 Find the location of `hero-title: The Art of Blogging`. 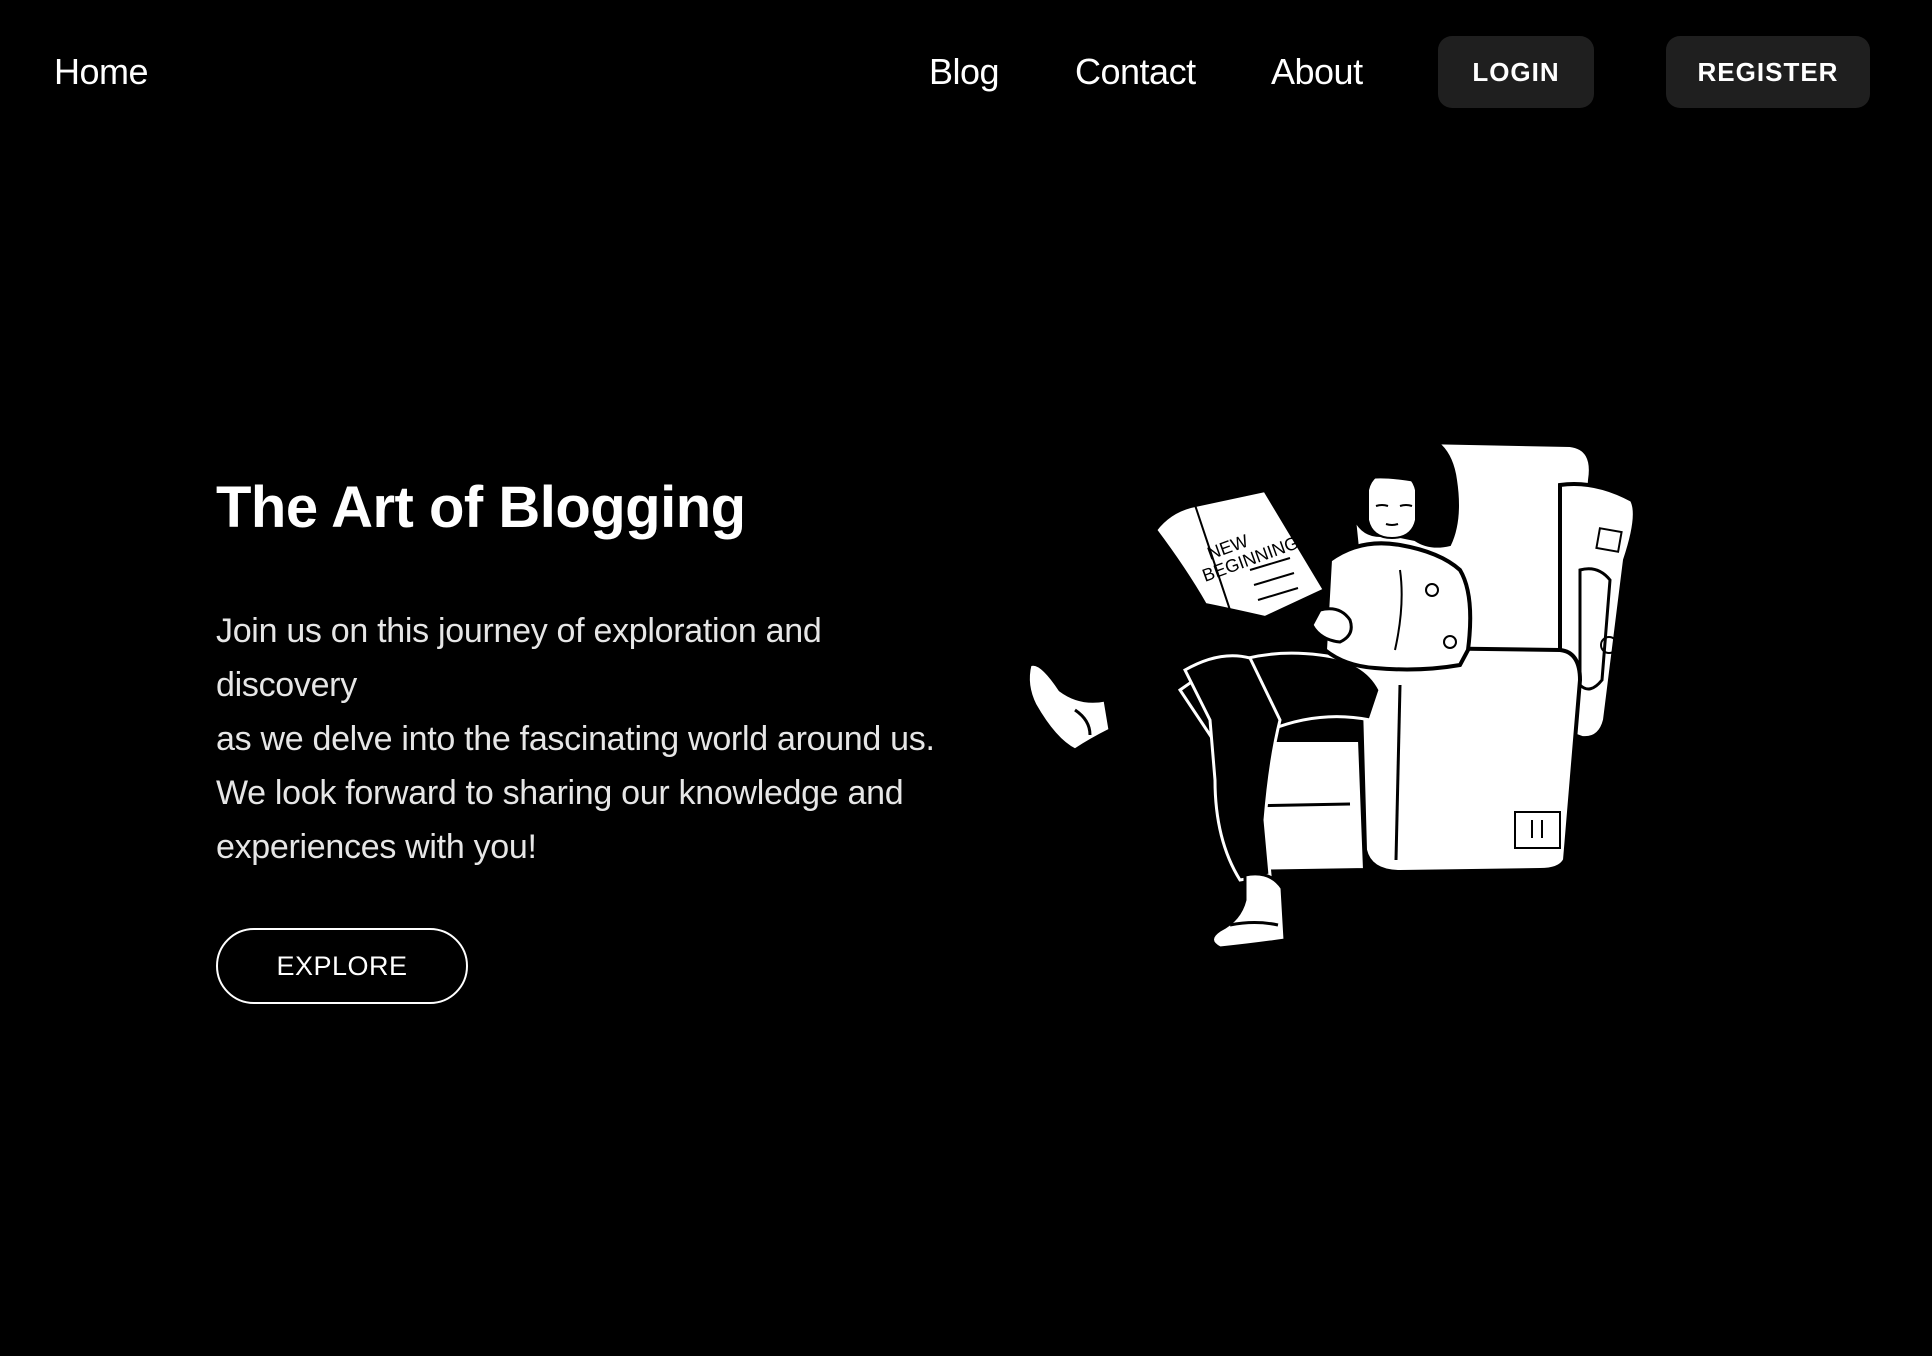

hero-title: The Art of Blogging is located at coordinates (481, 507).